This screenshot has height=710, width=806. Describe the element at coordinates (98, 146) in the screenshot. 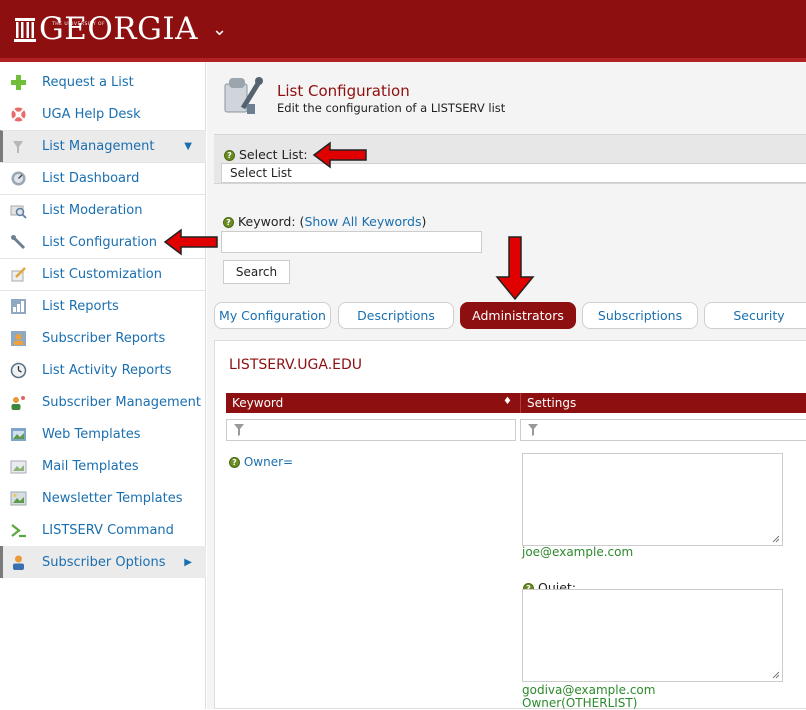

I see `sidebar-item-label: List Management` at that location.